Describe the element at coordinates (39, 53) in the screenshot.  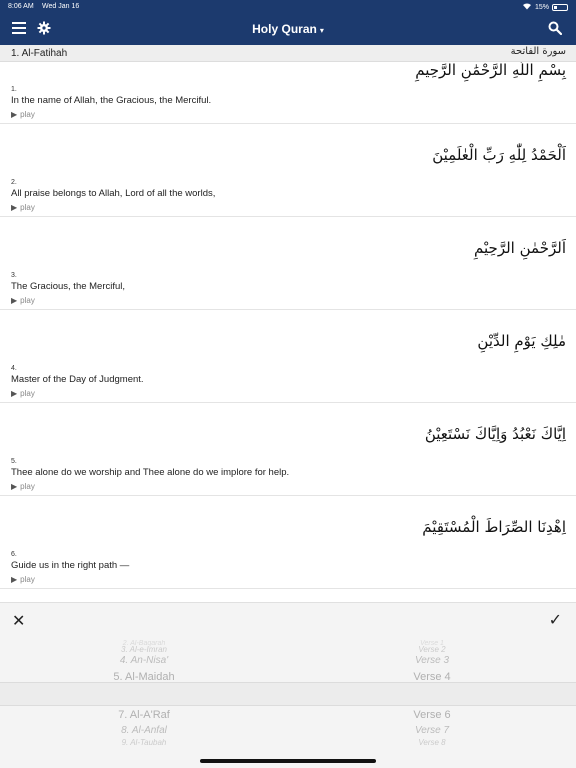
I see `surah-name: 1. Al-Fatihah` at that location.